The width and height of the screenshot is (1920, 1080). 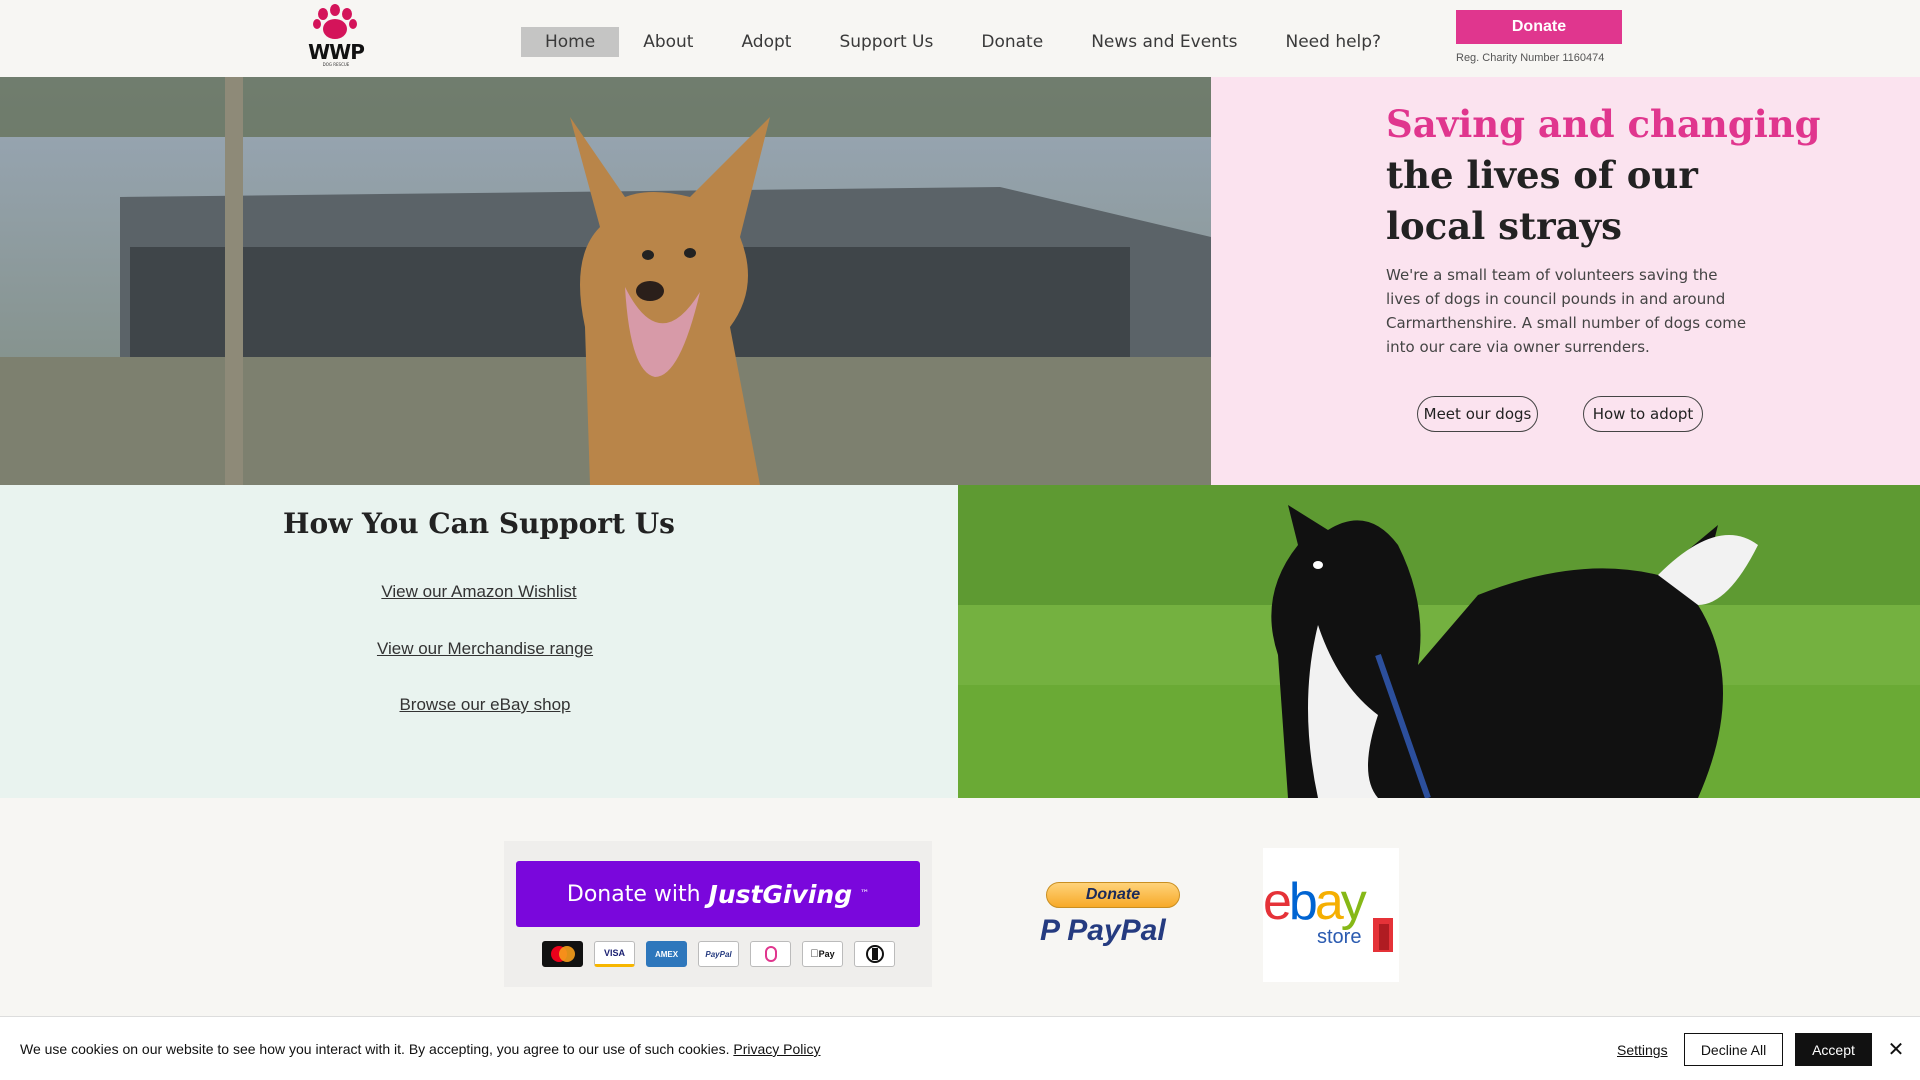 What do you see at coordinates (766, 42) in the screenshot?
I see `nav-adopt: Adopt` at bounding box center [766, 42].